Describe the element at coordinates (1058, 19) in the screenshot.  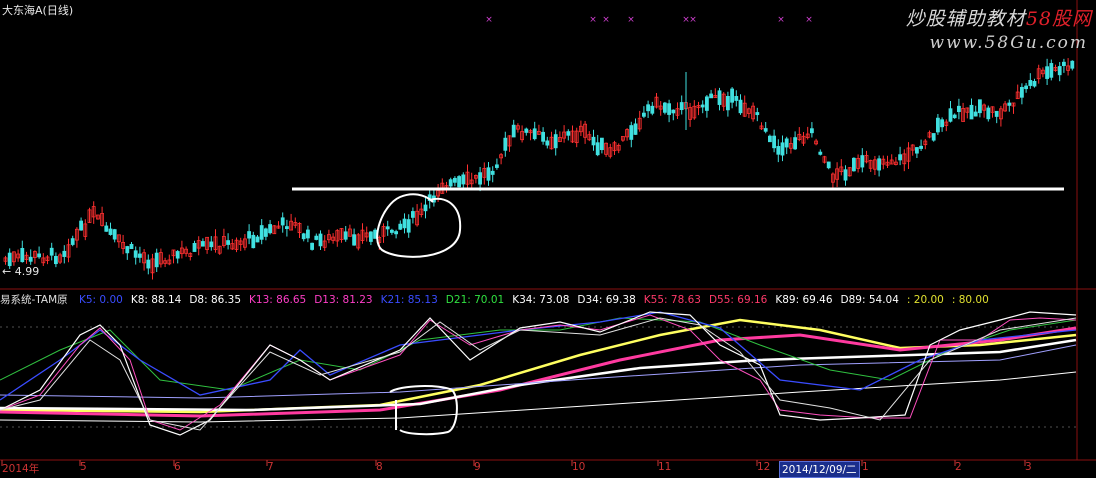
I see `watermark-brand-site: 58股网` at that location.